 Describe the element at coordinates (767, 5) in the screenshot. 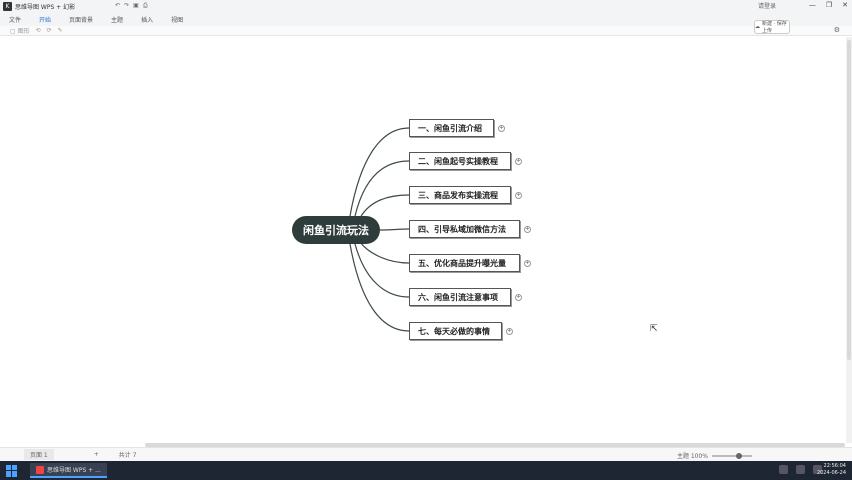

I see `login-button: 请登录` at that location.